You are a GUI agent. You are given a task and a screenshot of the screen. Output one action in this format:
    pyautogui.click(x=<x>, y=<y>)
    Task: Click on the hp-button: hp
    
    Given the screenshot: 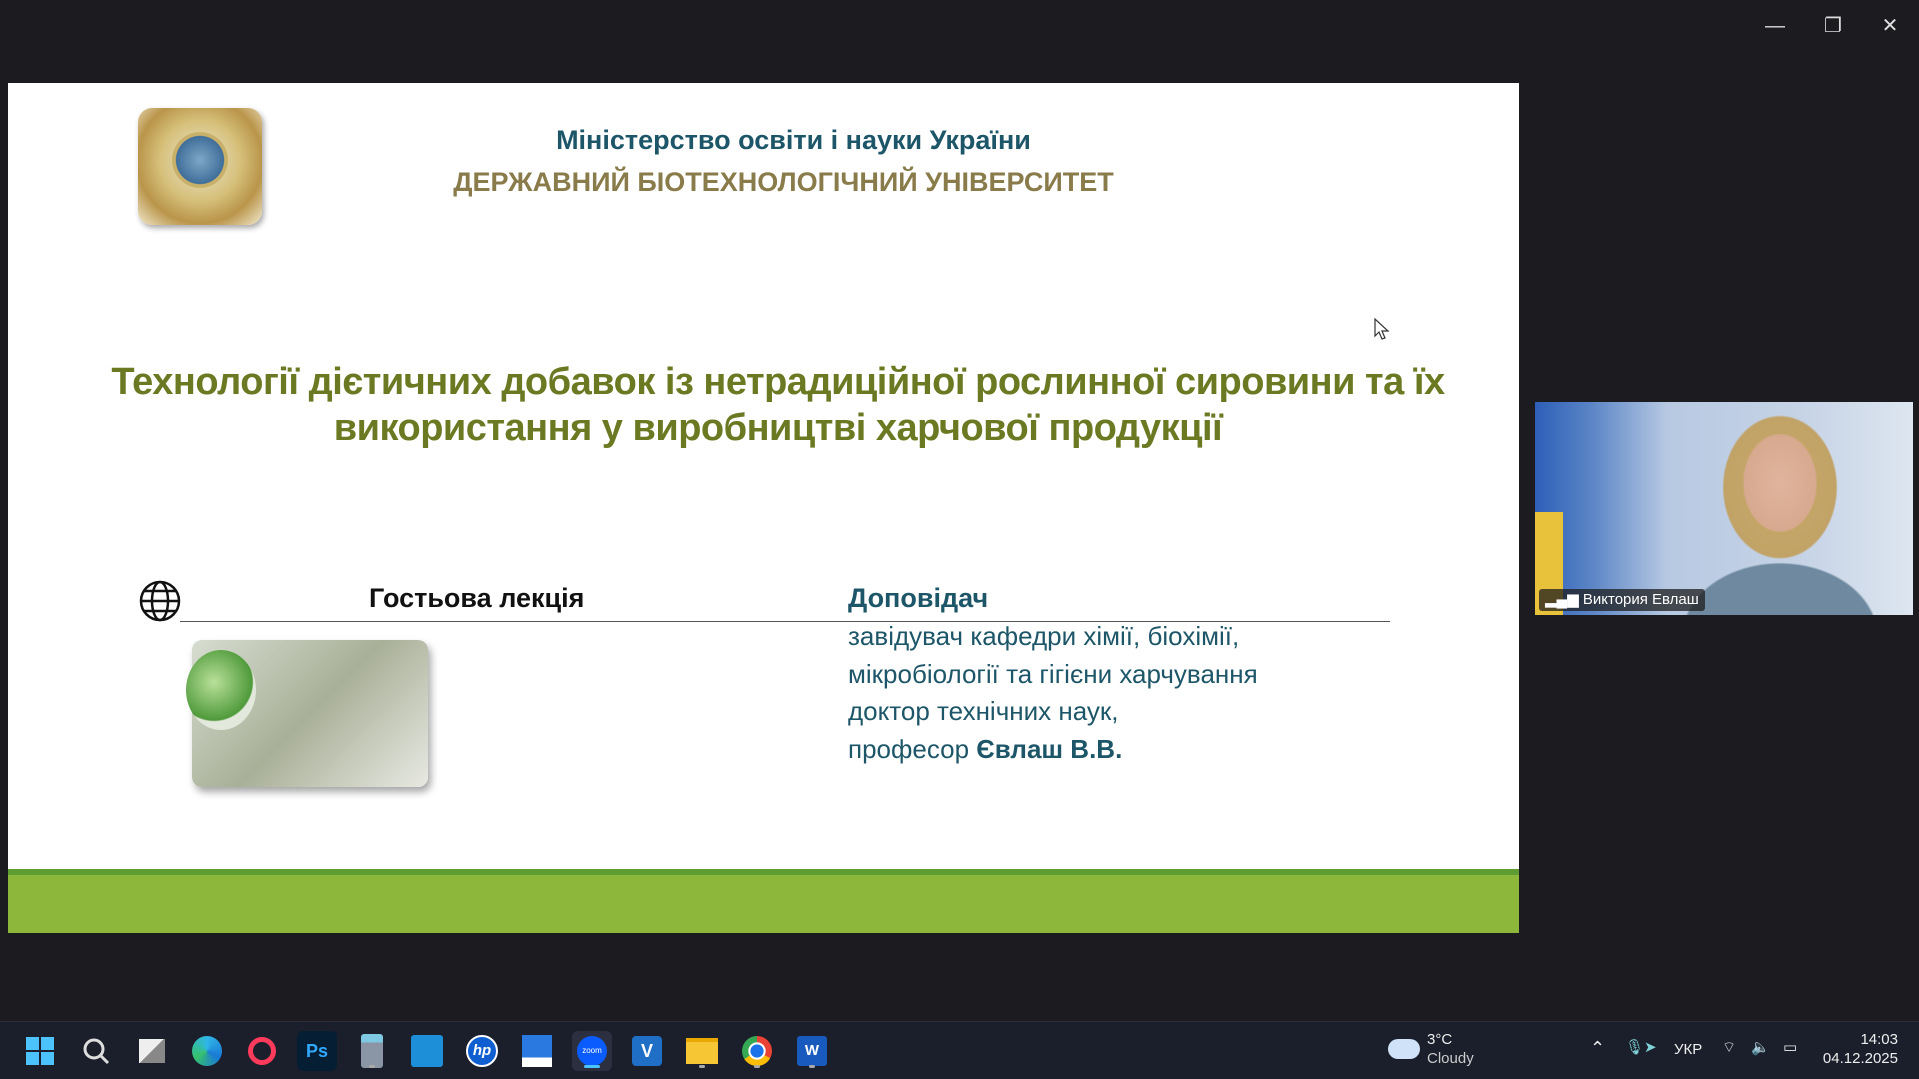 What is the action you would take?
    pyautogui.click(x=482, y=1051)
    